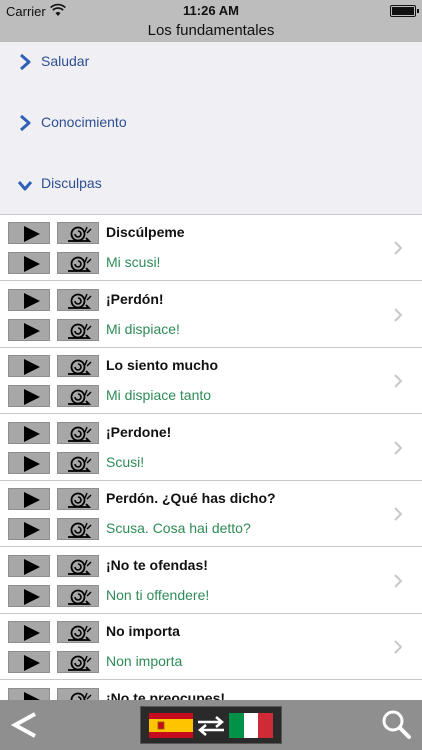  I want to click on title-bar: Carrier 11:26 AM Los fundamentales, so click(211, 21).